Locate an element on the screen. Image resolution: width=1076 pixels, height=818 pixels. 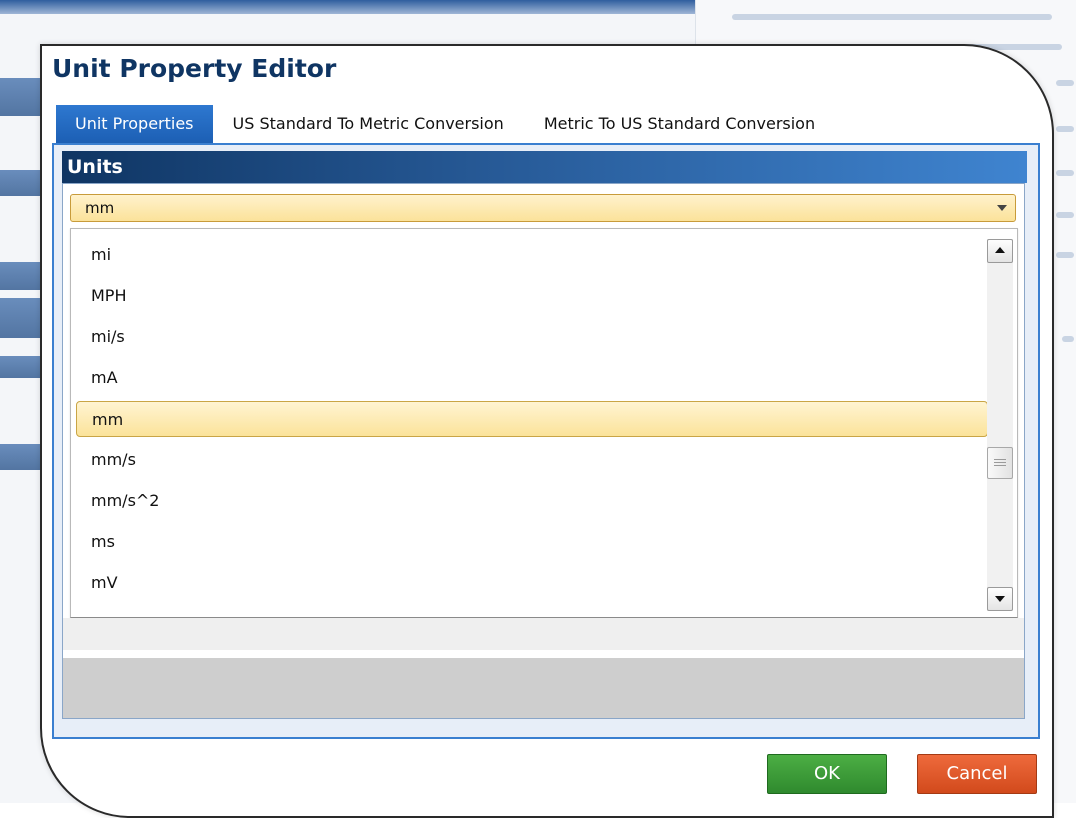
list-item: mA is located at coordinates (532, 378).